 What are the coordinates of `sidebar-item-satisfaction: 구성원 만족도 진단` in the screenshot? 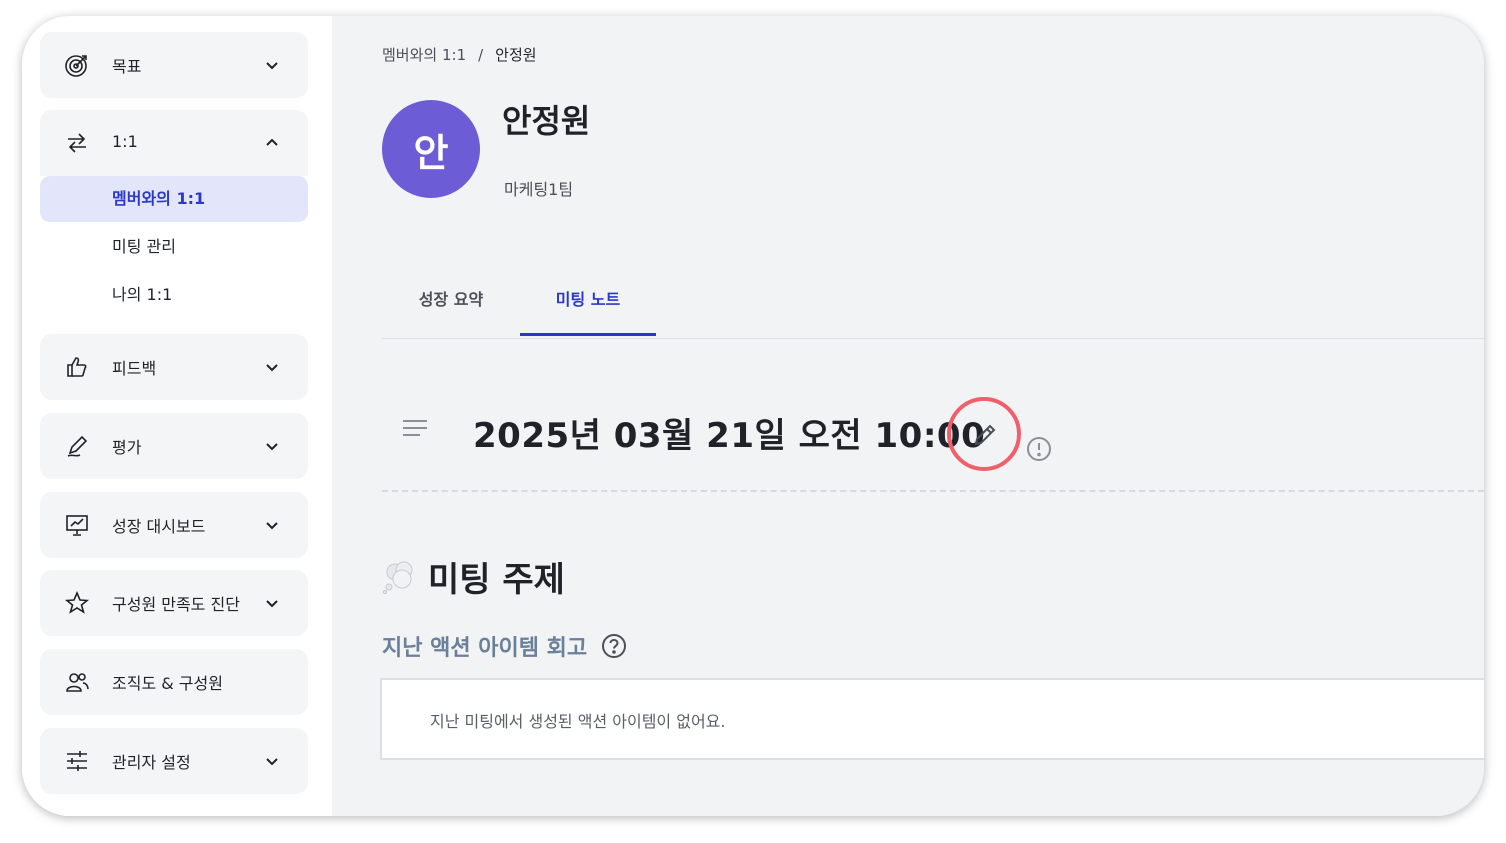 It's located at (174, 603).